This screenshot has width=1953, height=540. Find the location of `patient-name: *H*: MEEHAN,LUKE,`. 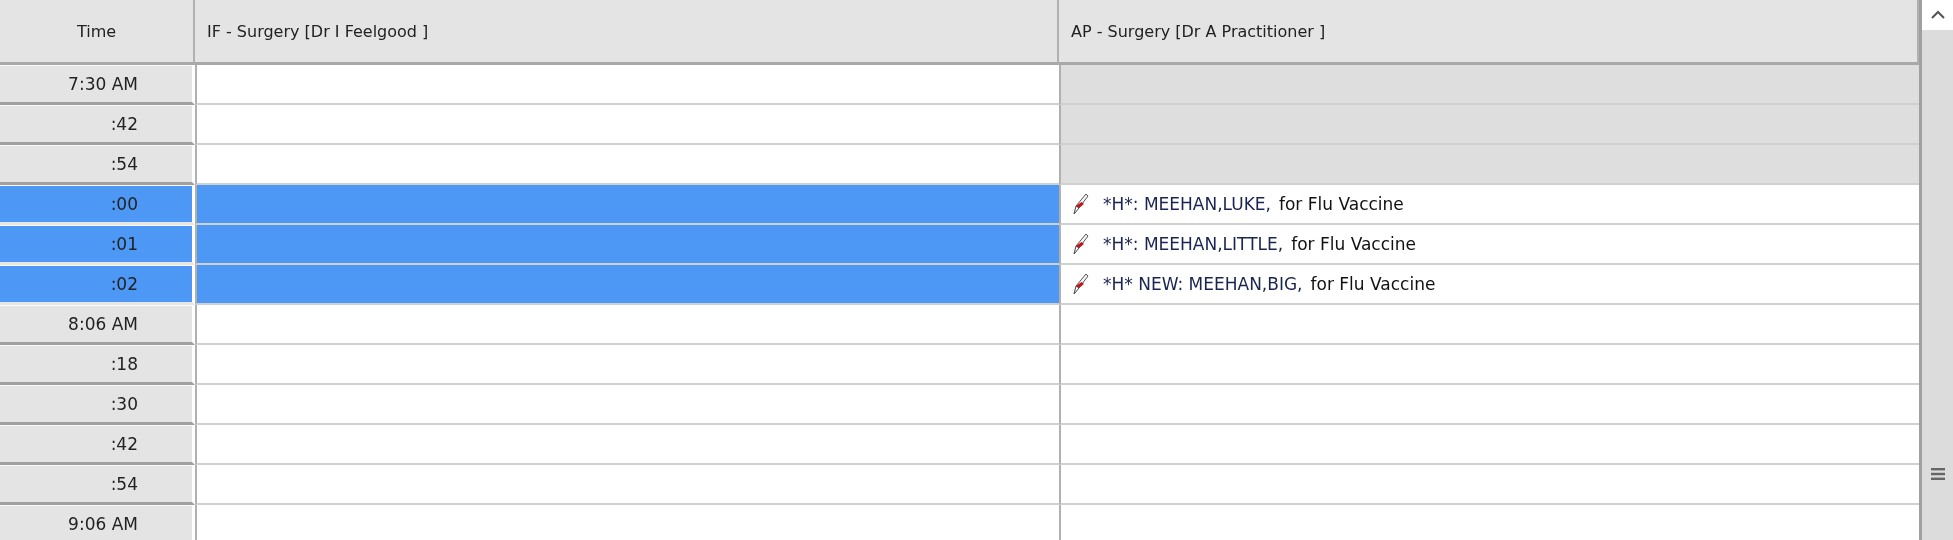

patient-name: *H*: MEEHAN,LUKE, is located at coordinates (1187, 204).